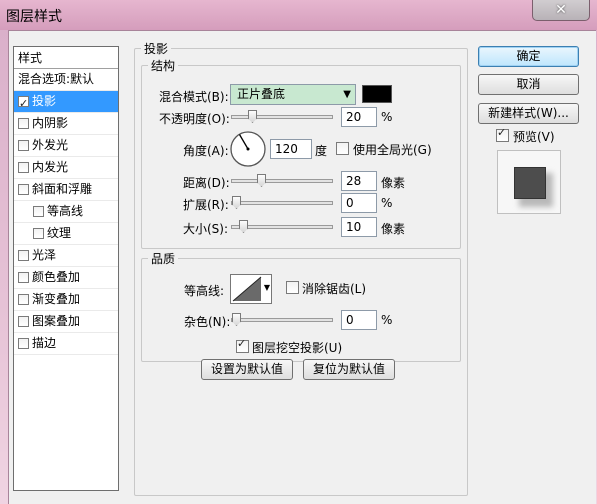  I want to click on satin-checkbox, so click(23, 255).